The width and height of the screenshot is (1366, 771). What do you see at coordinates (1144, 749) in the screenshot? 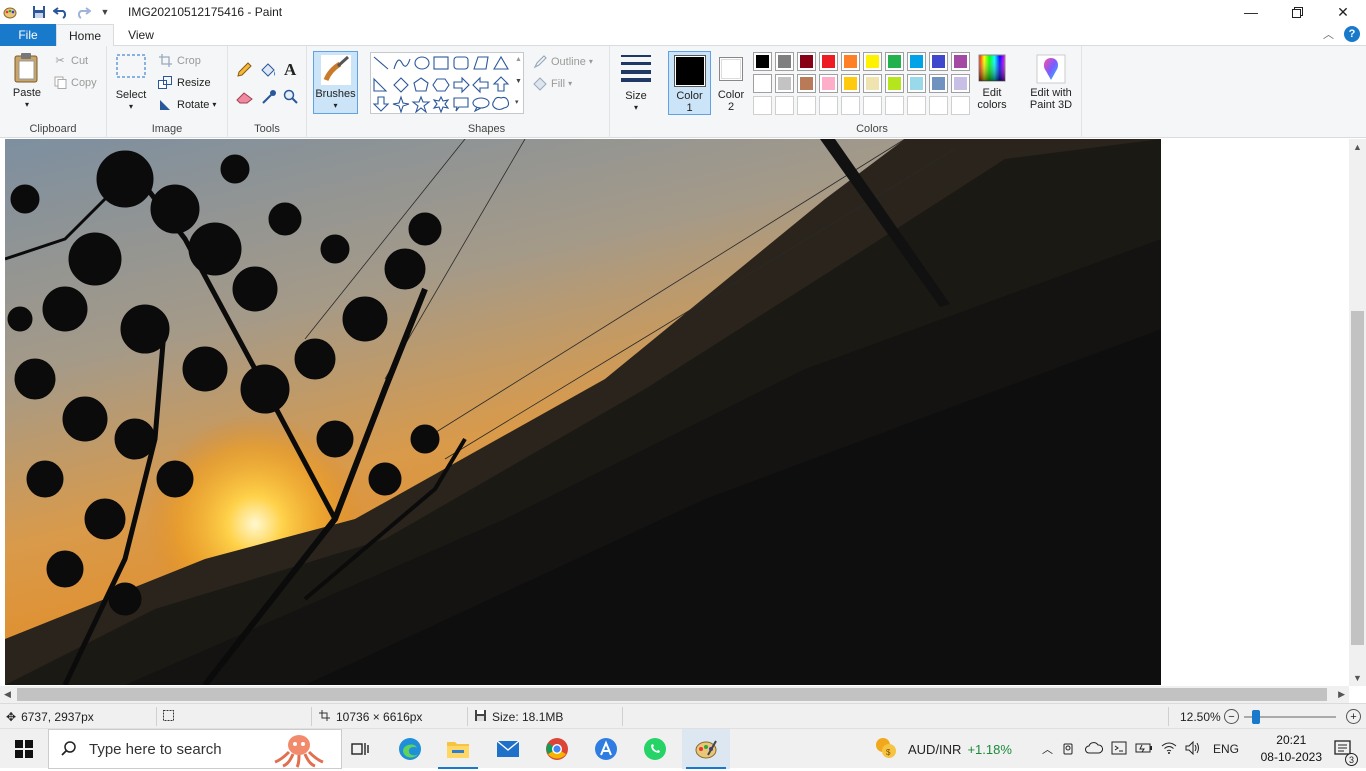
I see `battery-icon` at bounding box center [1144, 749].